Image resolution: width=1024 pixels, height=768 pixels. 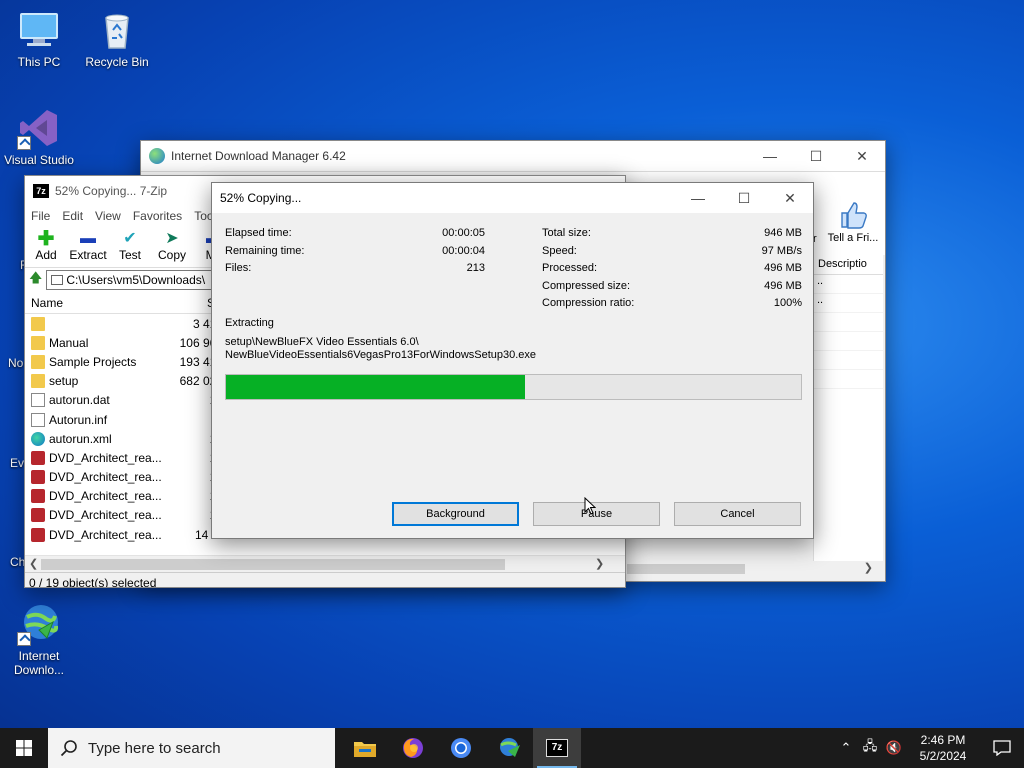 I want to click on visual-studio-icon, so click(x=39, y=128).